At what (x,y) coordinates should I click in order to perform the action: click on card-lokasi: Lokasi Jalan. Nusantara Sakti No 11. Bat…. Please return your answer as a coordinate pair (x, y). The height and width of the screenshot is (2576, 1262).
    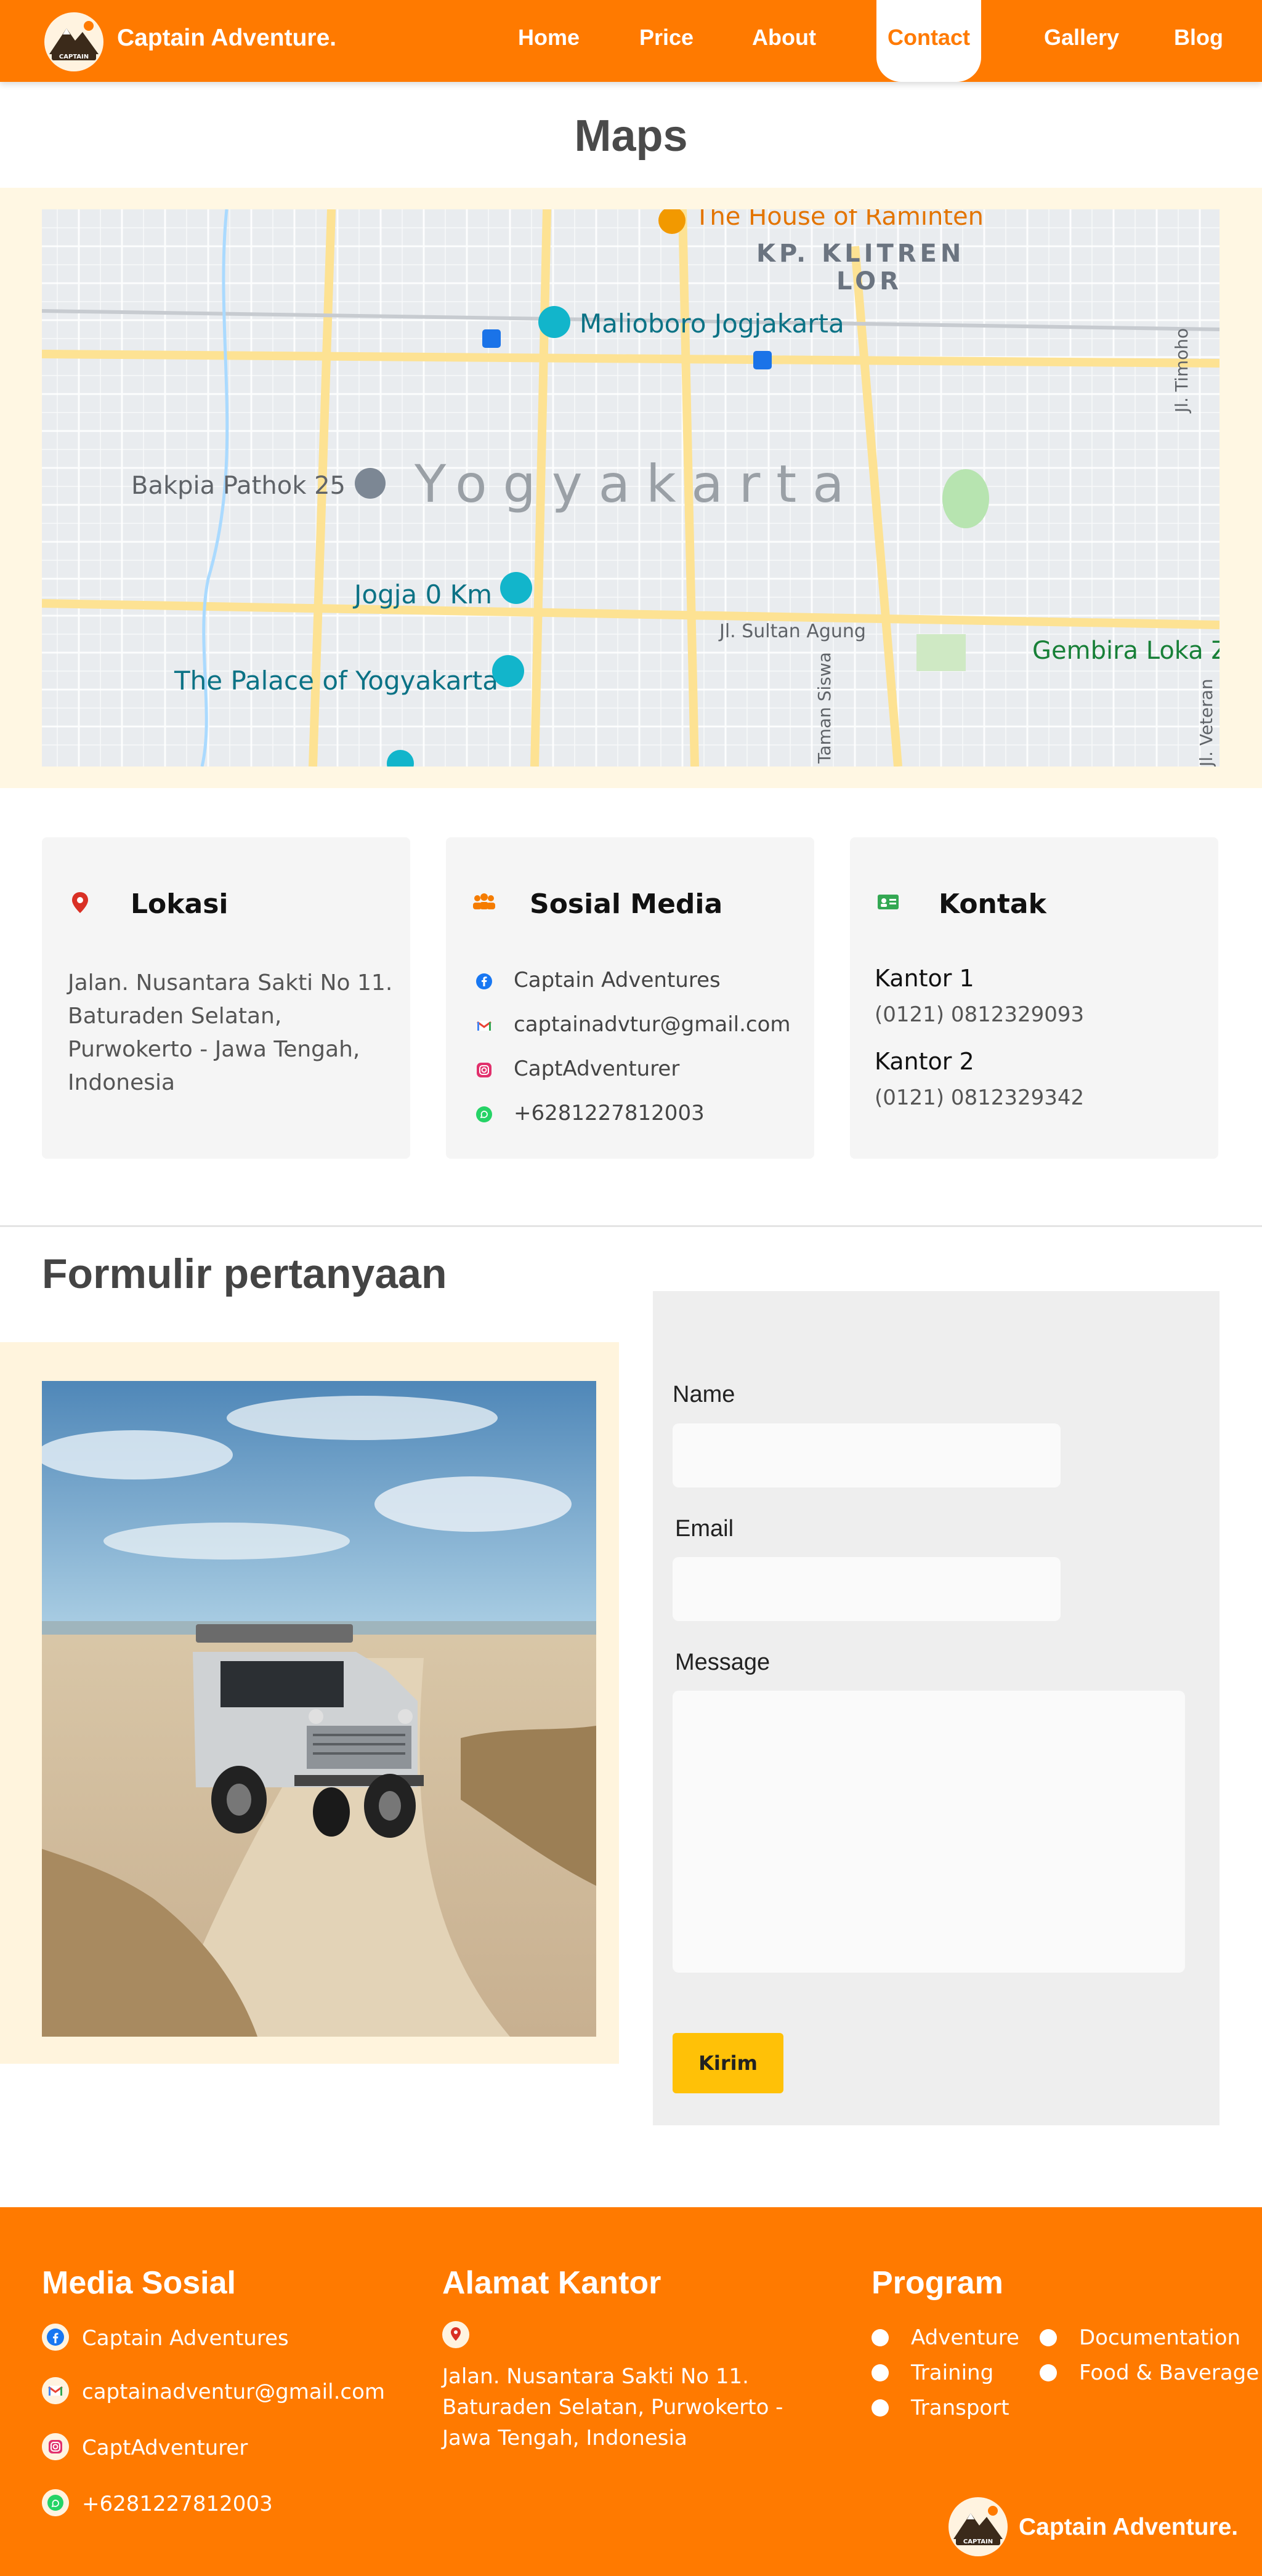
    Looking at the image, I should click on (226, 998).